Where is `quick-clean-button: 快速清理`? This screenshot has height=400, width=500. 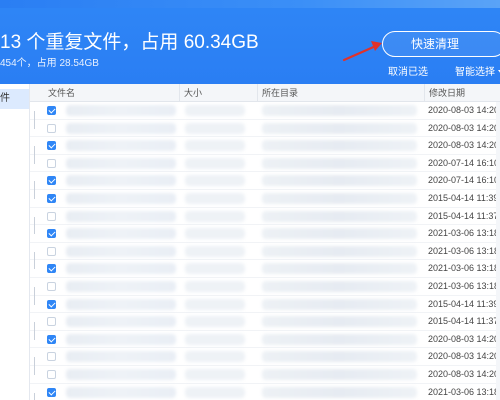 quick-clean-button: 快速清理 is located at coordinates (441, 44).